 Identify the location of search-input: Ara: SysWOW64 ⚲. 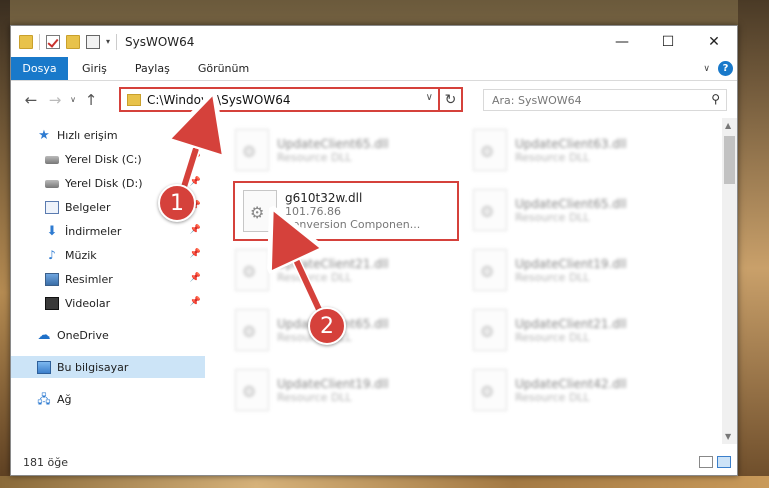
(605, 100).